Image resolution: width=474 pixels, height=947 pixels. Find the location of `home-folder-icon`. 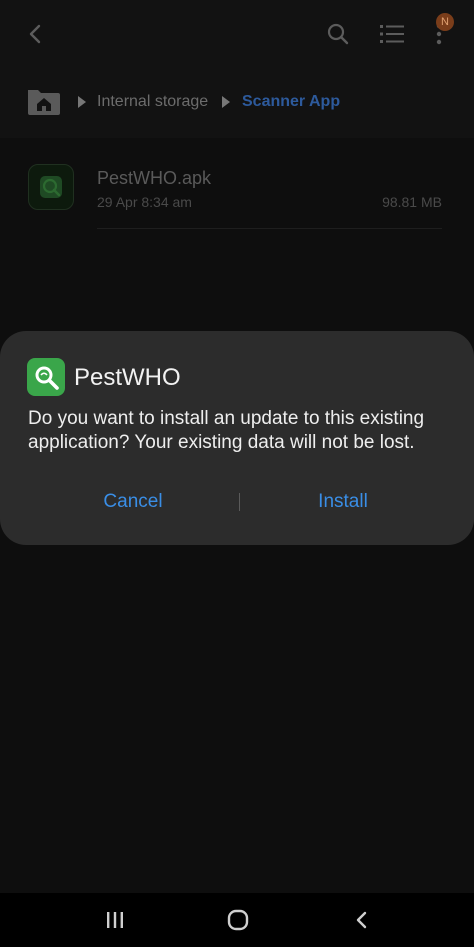

home-folder-icon is located at coordinates (44, 102).